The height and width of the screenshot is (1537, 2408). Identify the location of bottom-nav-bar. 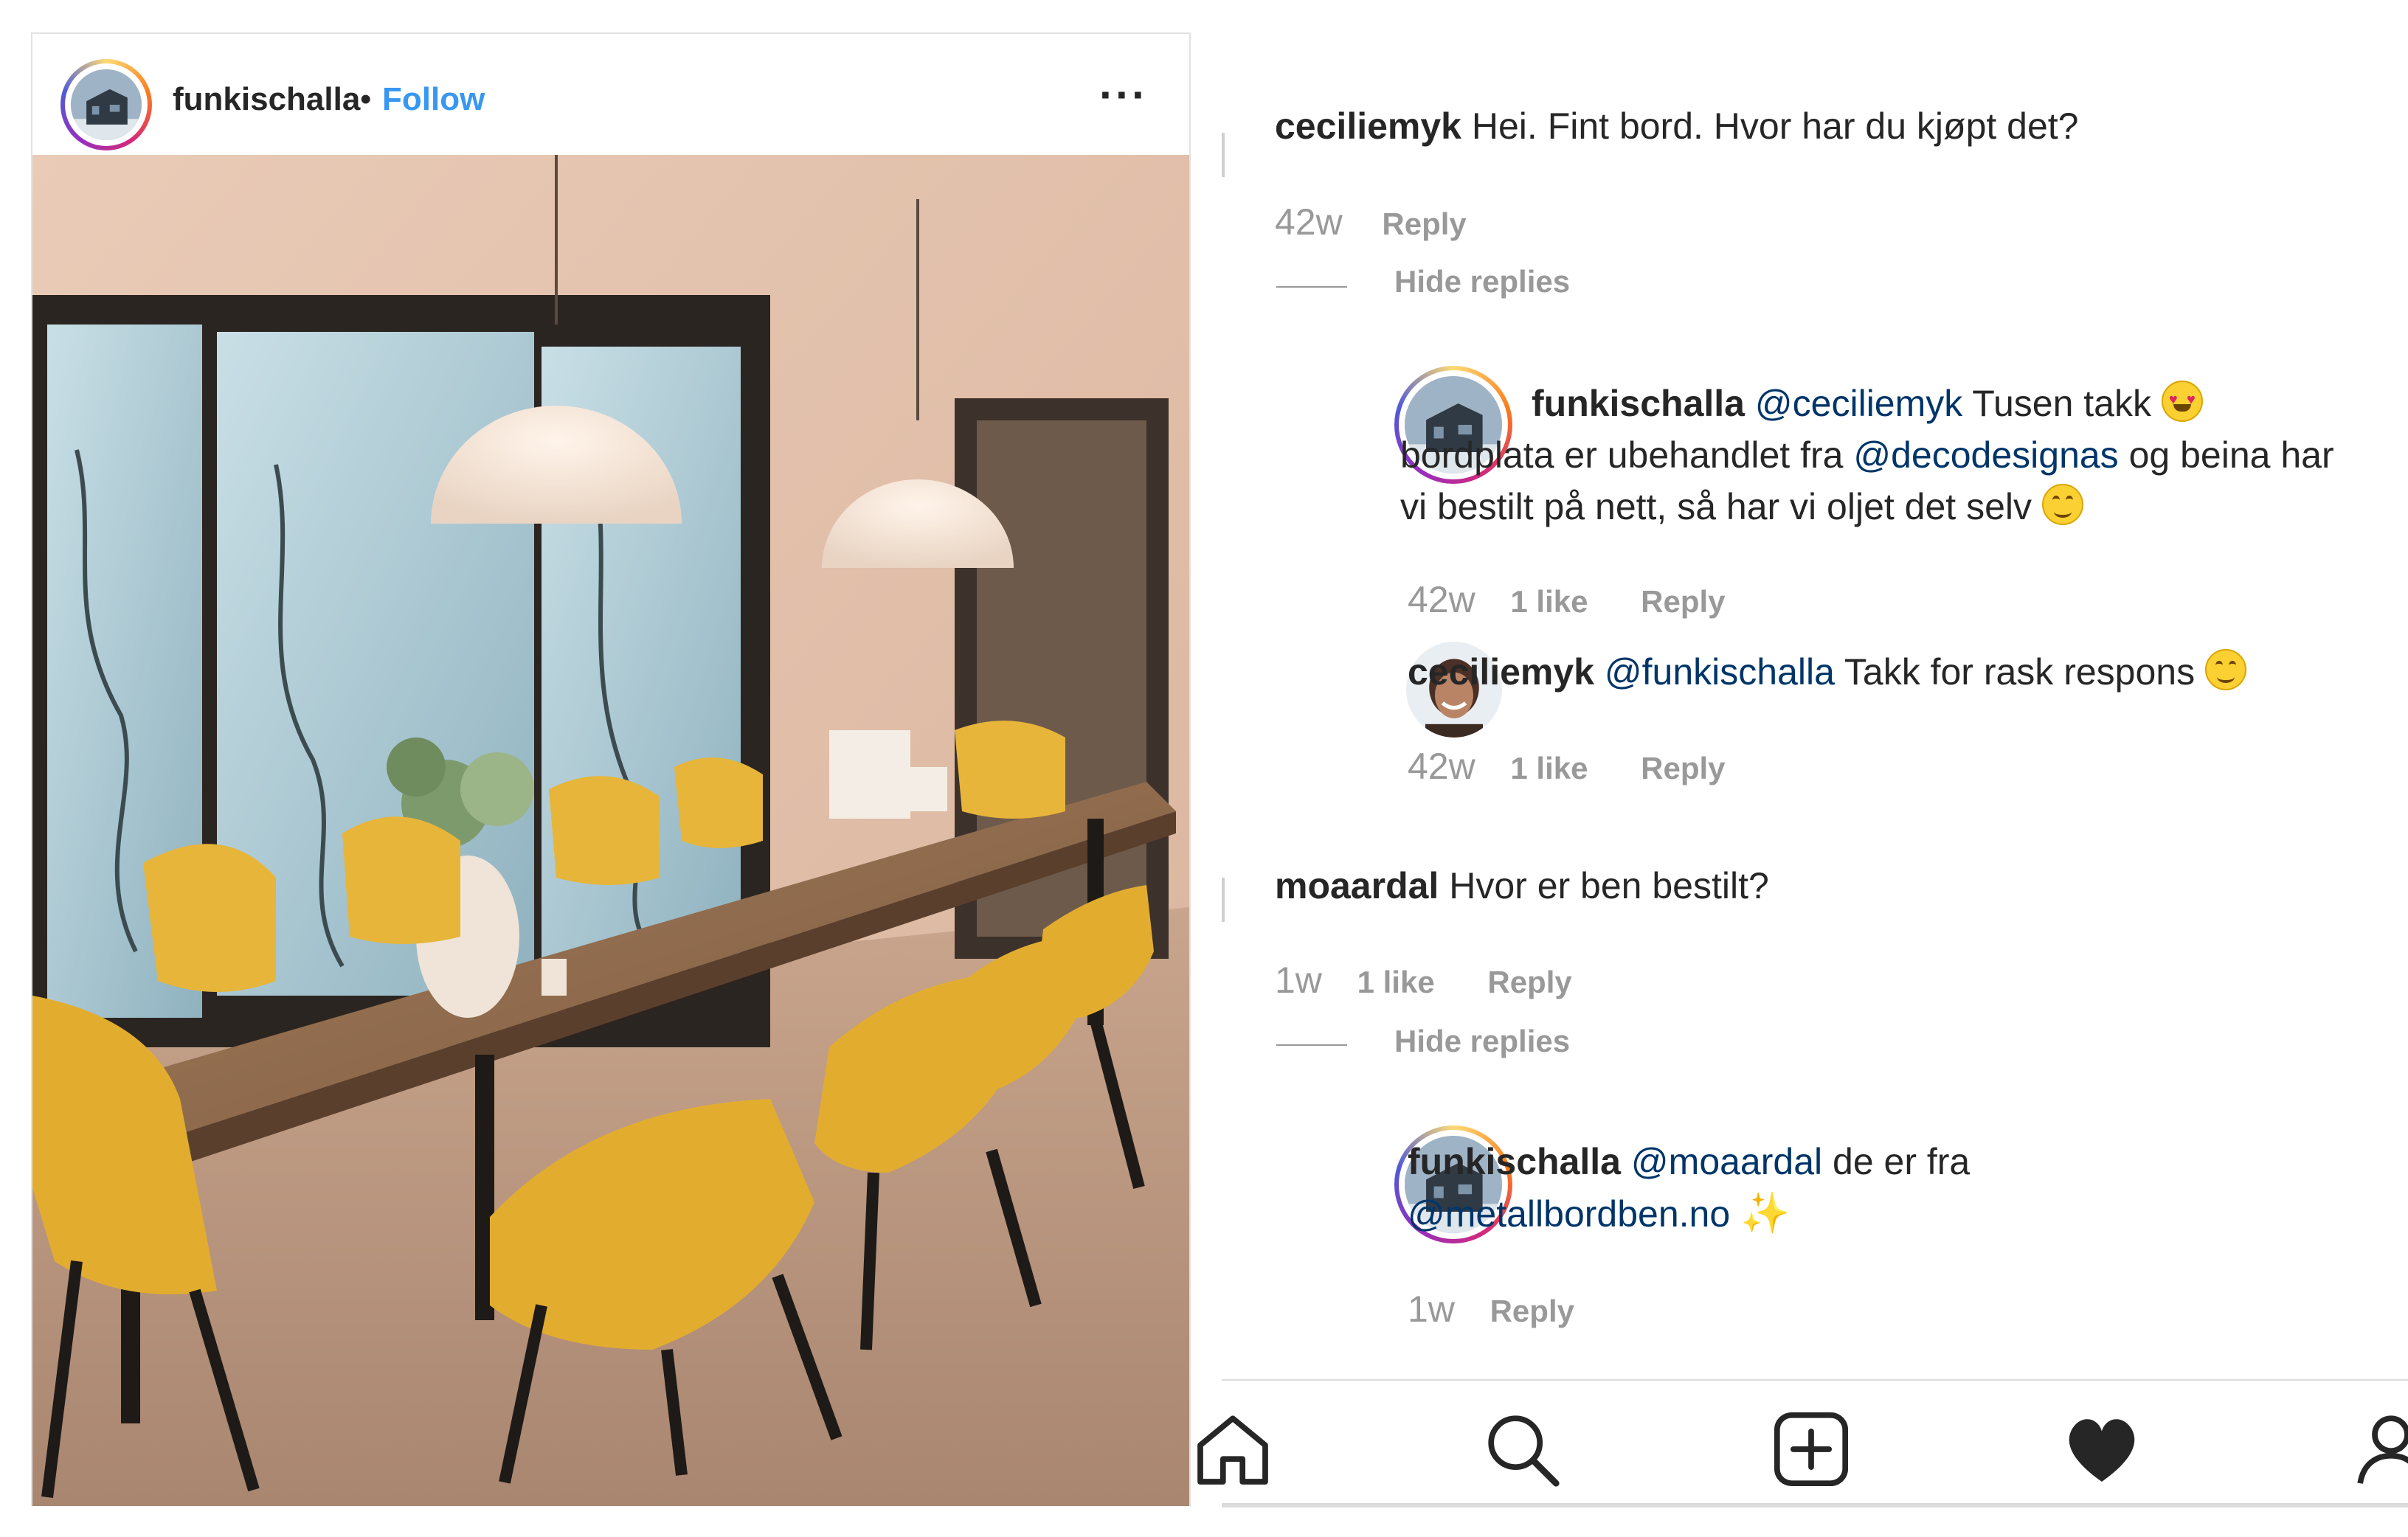
(1803, 1443).